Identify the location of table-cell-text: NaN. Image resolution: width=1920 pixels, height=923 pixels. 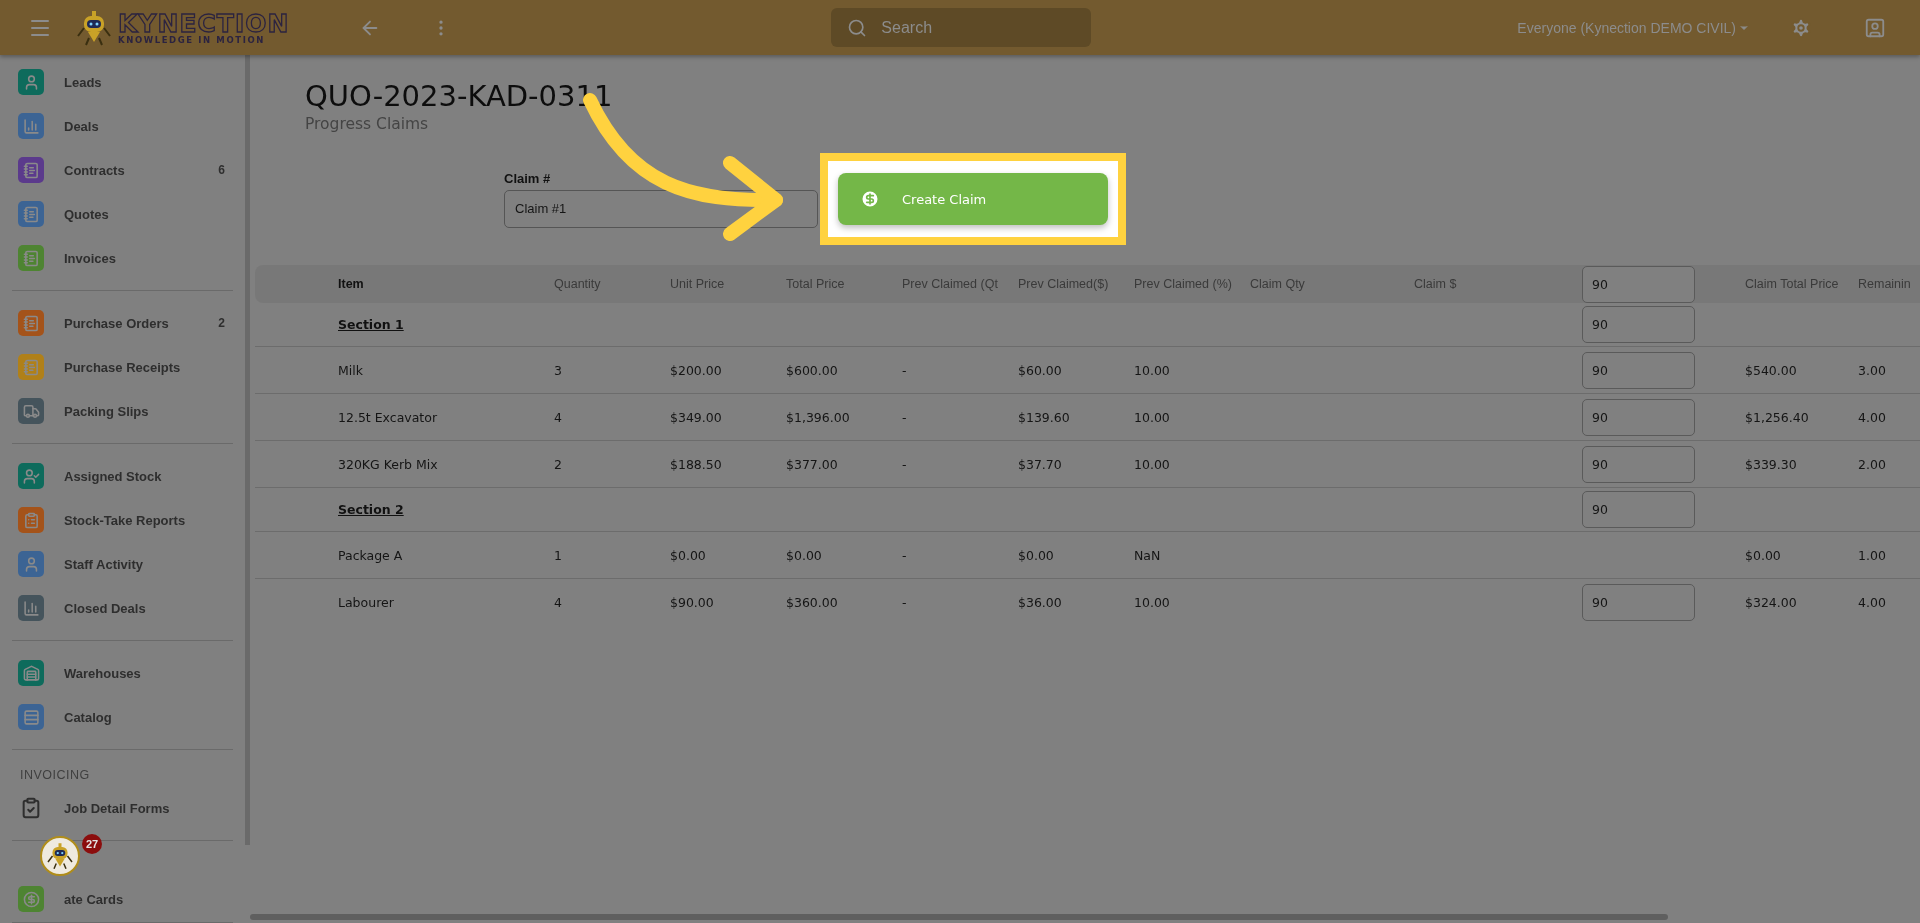
(1148, 555).